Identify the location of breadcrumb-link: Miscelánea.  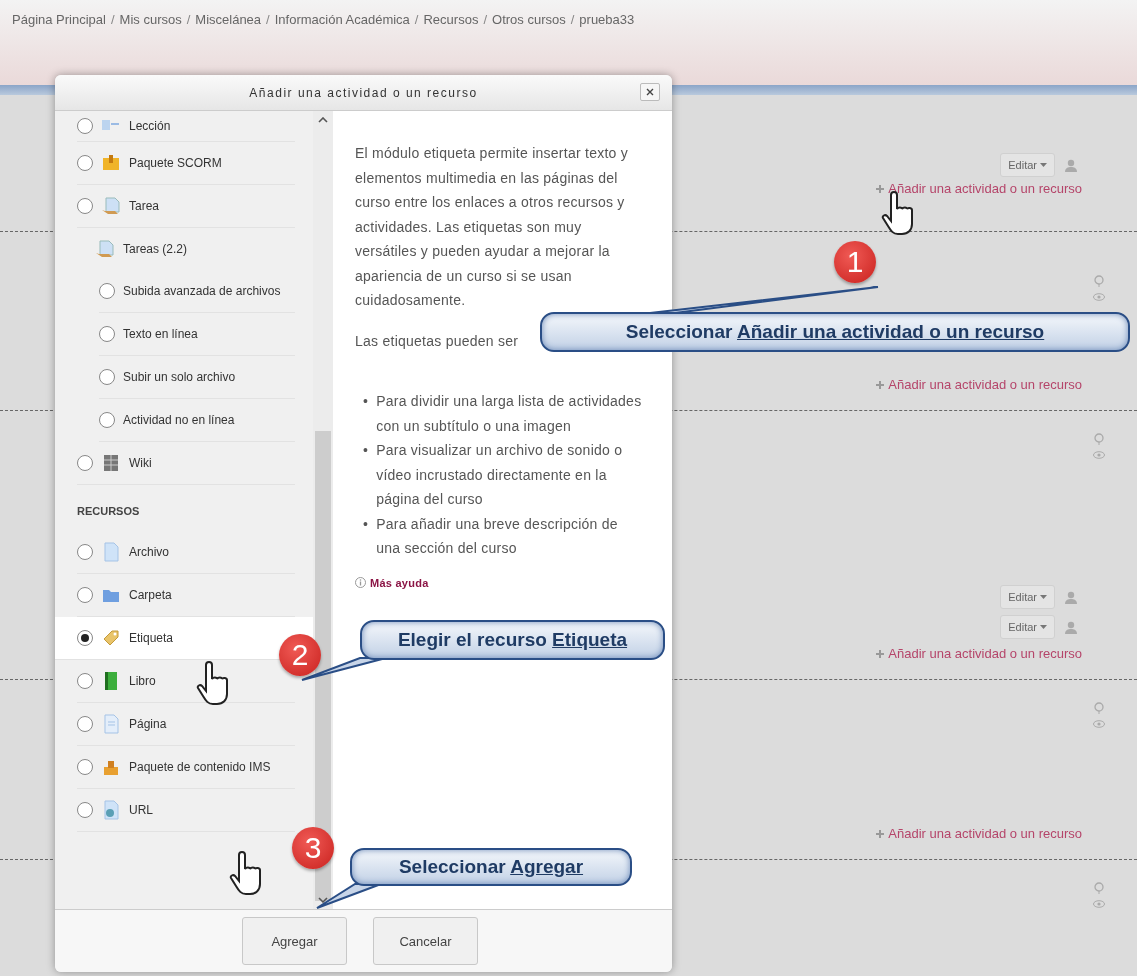
(228, 19).